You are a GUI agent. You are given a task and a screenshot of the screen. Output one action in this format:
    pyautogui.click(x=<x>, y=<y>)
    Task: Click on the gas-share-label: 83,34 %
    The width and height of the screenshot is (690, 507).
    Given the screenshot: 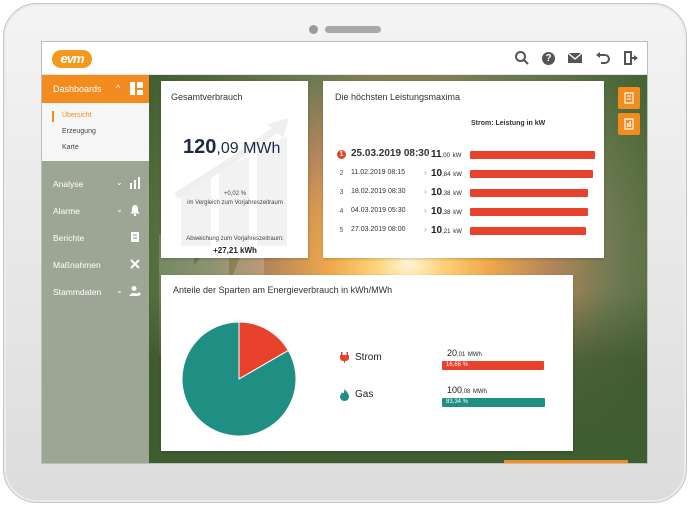 What is the action you would take?
    pyautogui.click(x=457, y=402)
    